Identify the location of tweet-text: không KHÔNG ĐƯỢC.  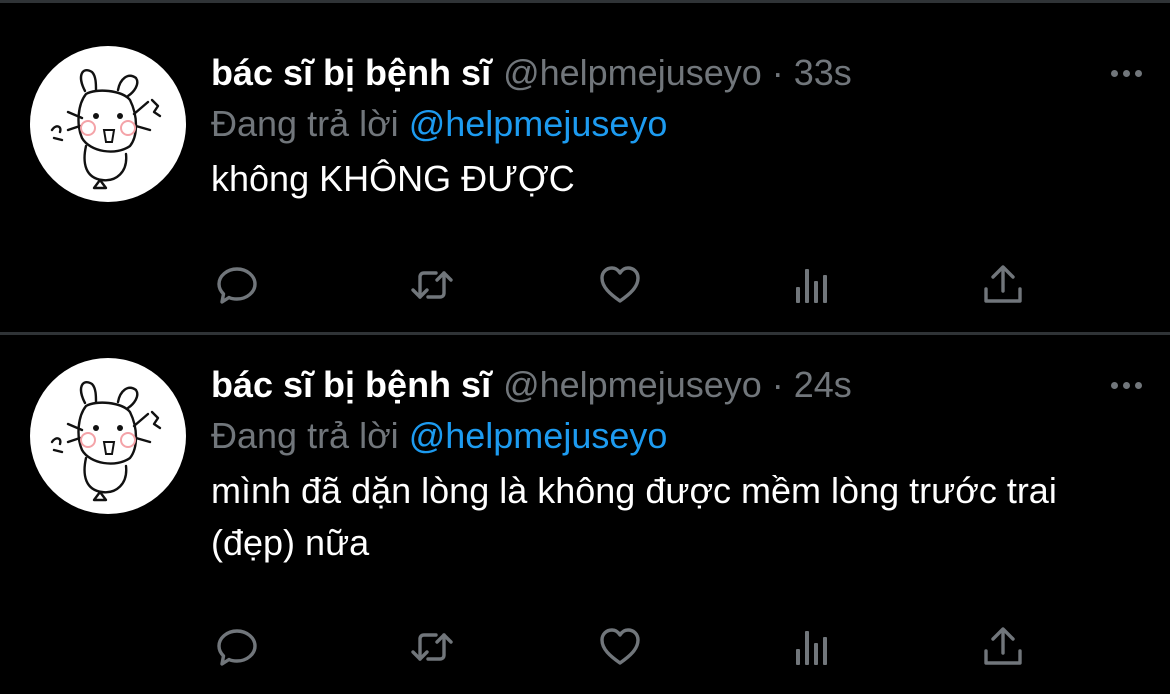
(393, 178).